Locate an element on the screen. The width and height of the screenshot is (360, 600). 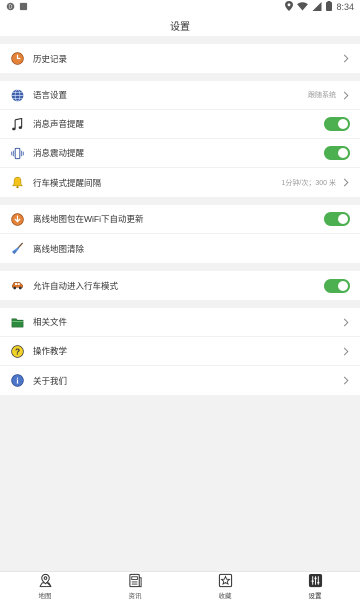
page-header: 设置 is located at coordinates (180, 25).